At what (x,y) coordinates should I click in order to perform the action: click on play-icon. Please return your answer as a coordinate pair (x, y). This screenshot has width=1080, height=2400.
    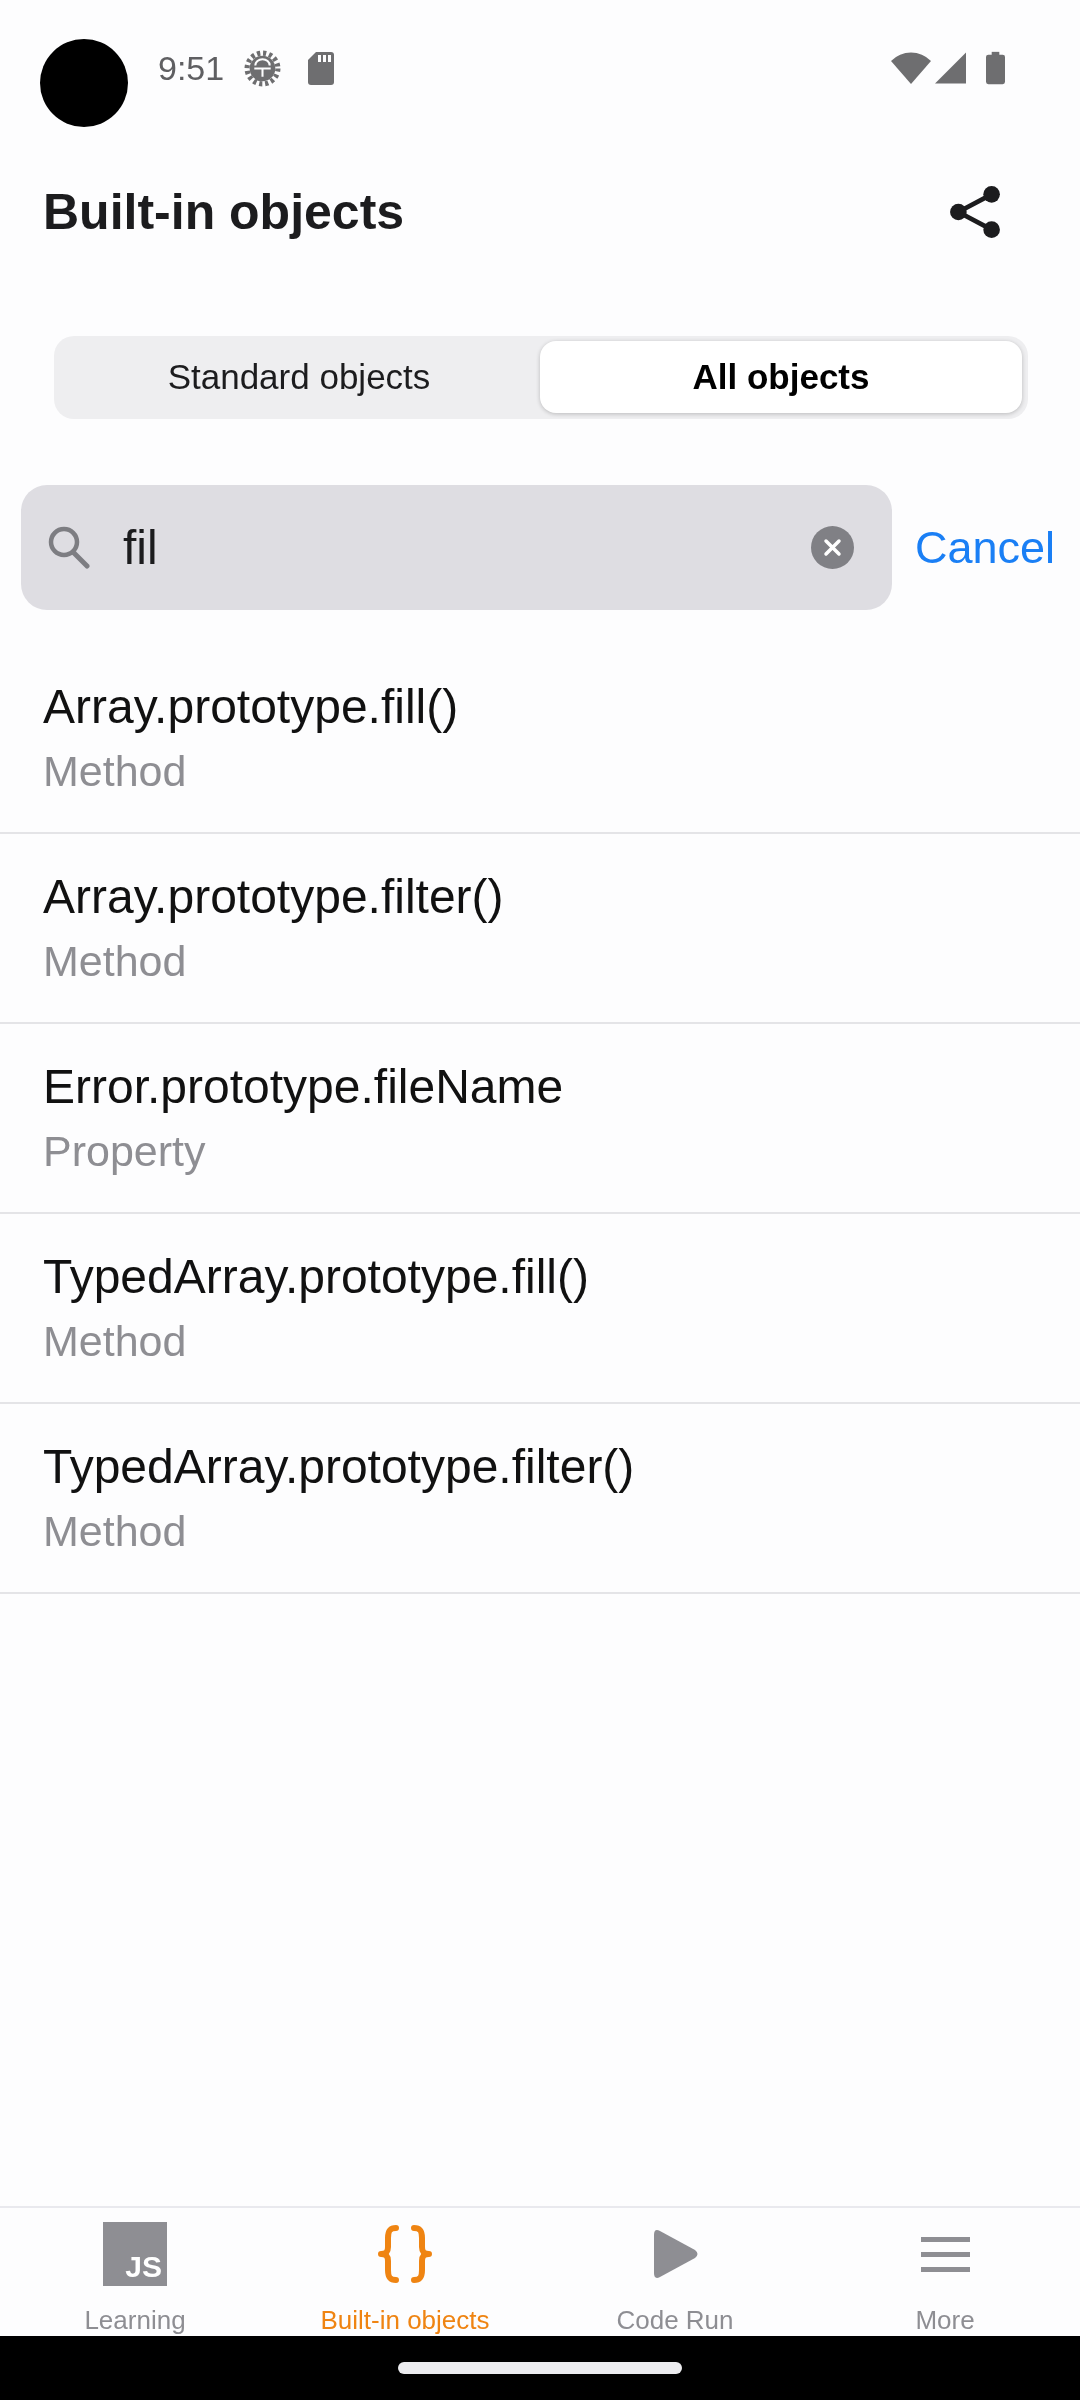
    Looking at the image, I should click on (675, 2254).